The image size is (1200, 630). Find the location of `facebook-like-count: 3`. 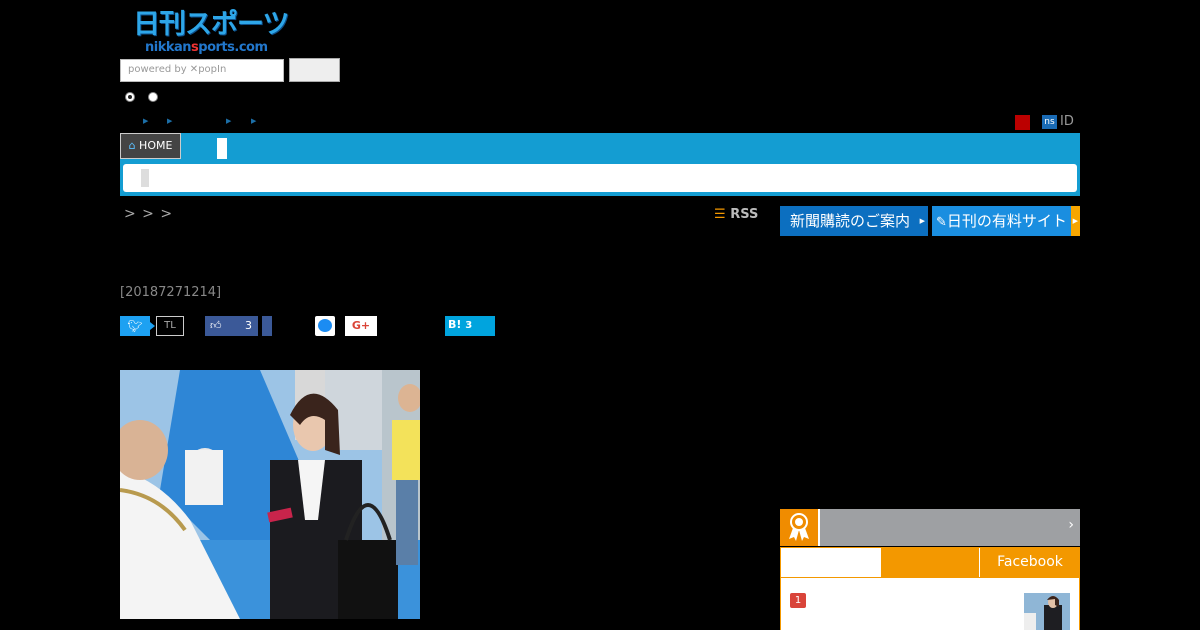

facebook-like-count: 3 is located at coordinates (248, 325).